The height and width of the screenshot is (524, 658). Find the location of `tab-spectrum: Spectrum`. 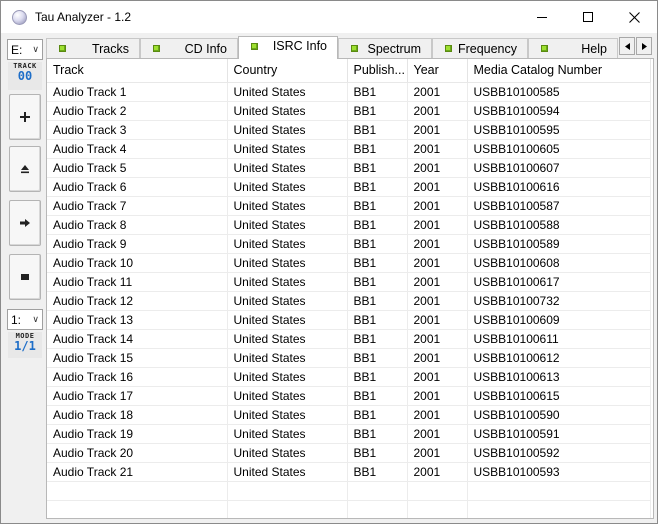

tab-spectrum: Spectrum is located at coordinates (385, 48).